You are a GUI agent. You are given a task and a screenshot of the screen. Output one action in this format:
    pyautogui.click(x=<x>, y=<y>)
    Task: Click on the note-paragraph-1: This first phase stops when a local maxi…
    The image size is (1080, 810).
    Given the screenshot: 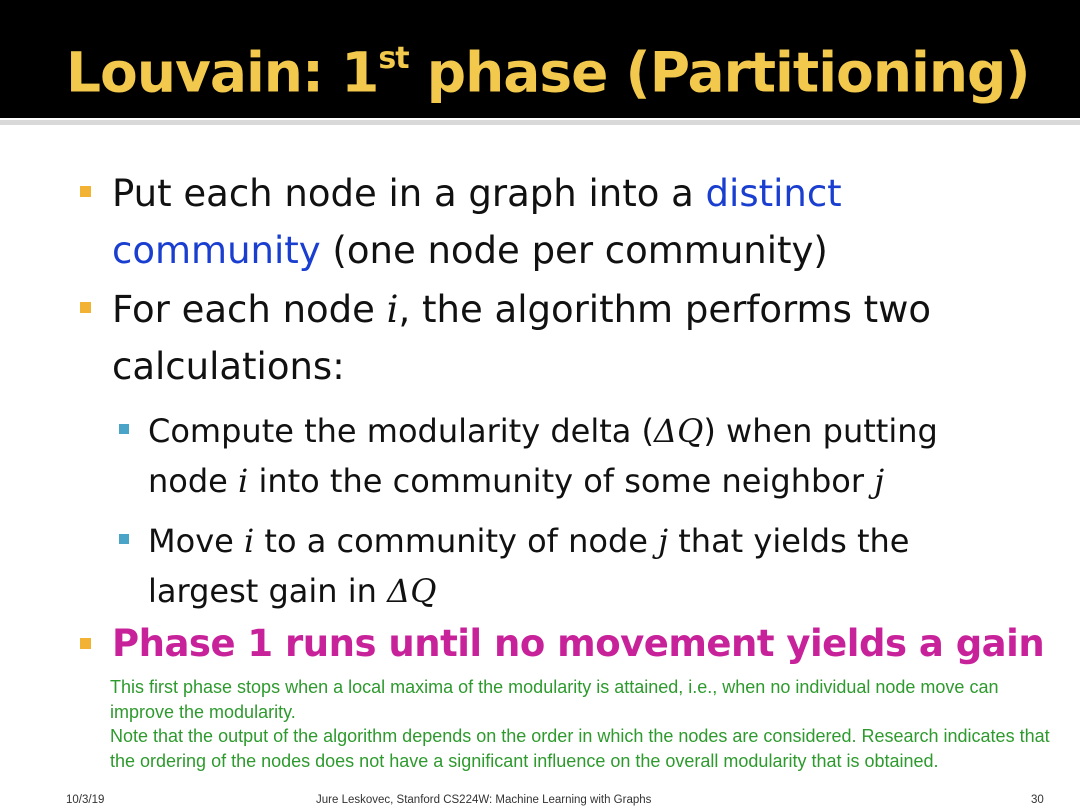 What is the action you would take?
    pyautogui.click(x=554, y=699)
    